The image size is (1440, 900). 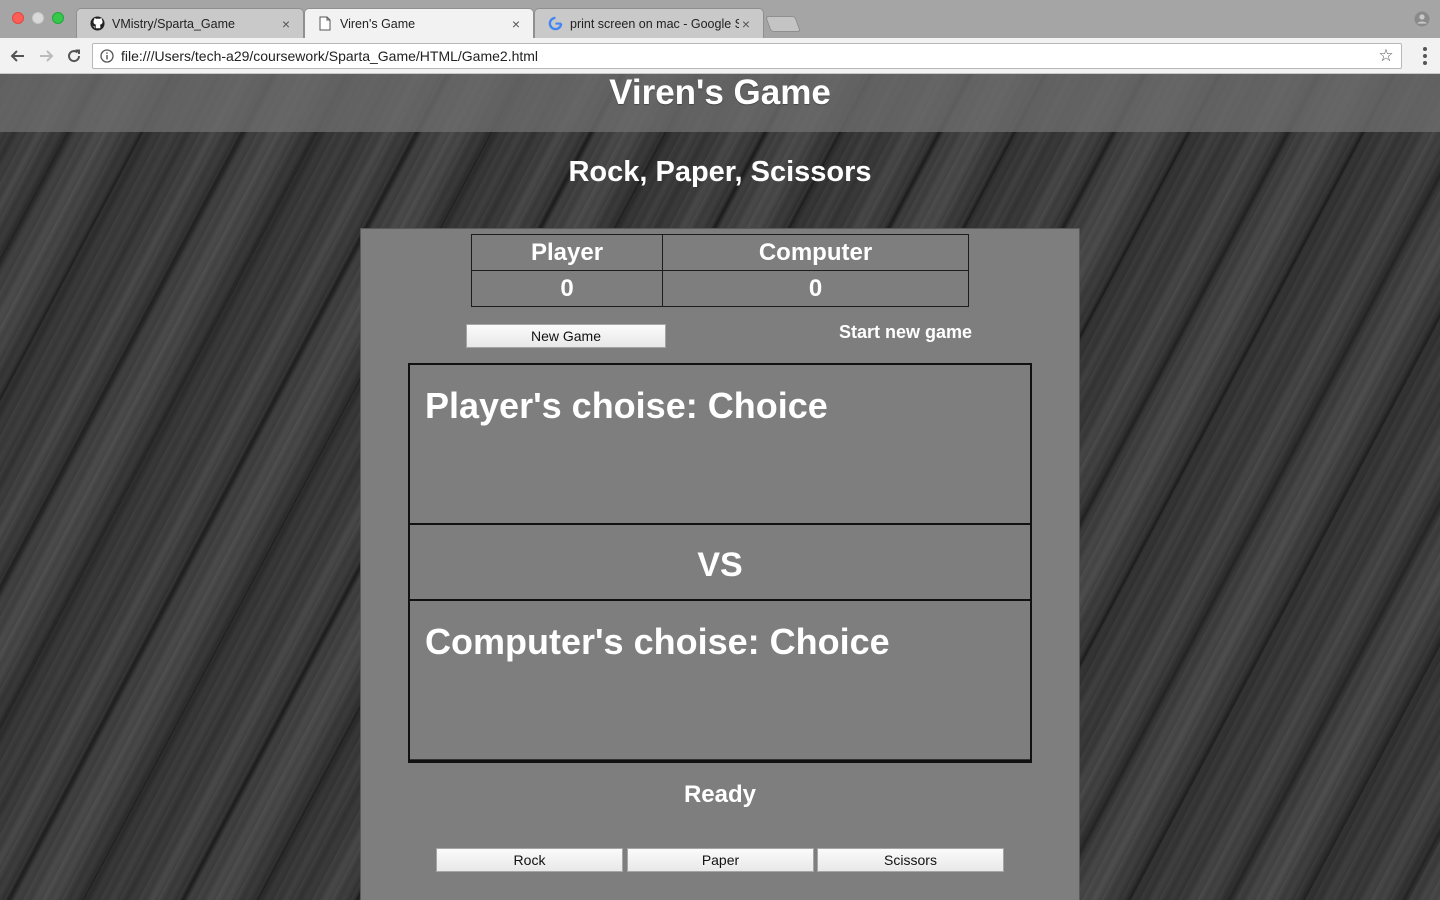 I want to click on vs-label: VS, so click(x=720, y=563).